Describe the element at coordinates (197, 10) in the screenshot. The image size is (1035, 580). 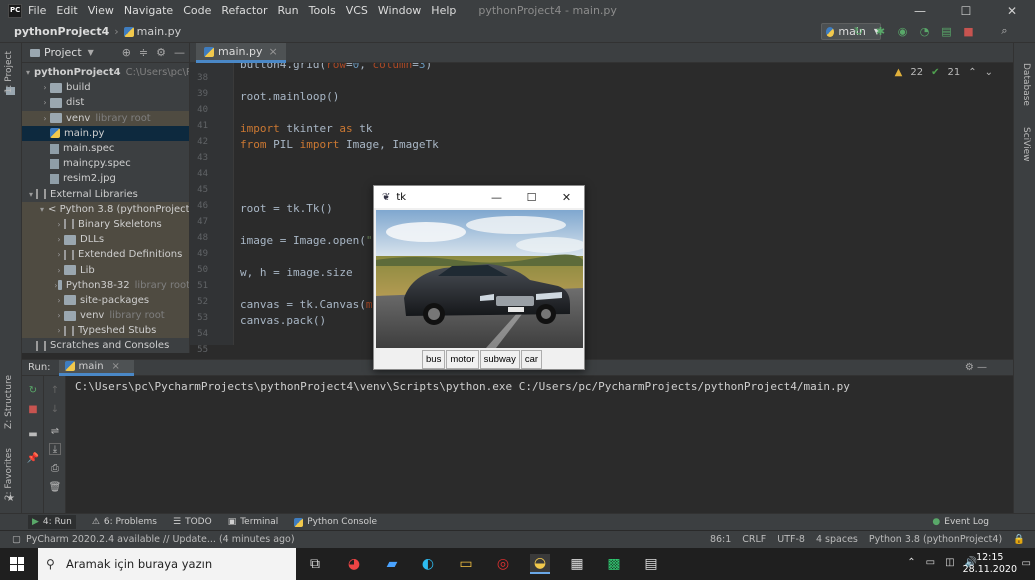
I see `menu-code: Code` at that location.